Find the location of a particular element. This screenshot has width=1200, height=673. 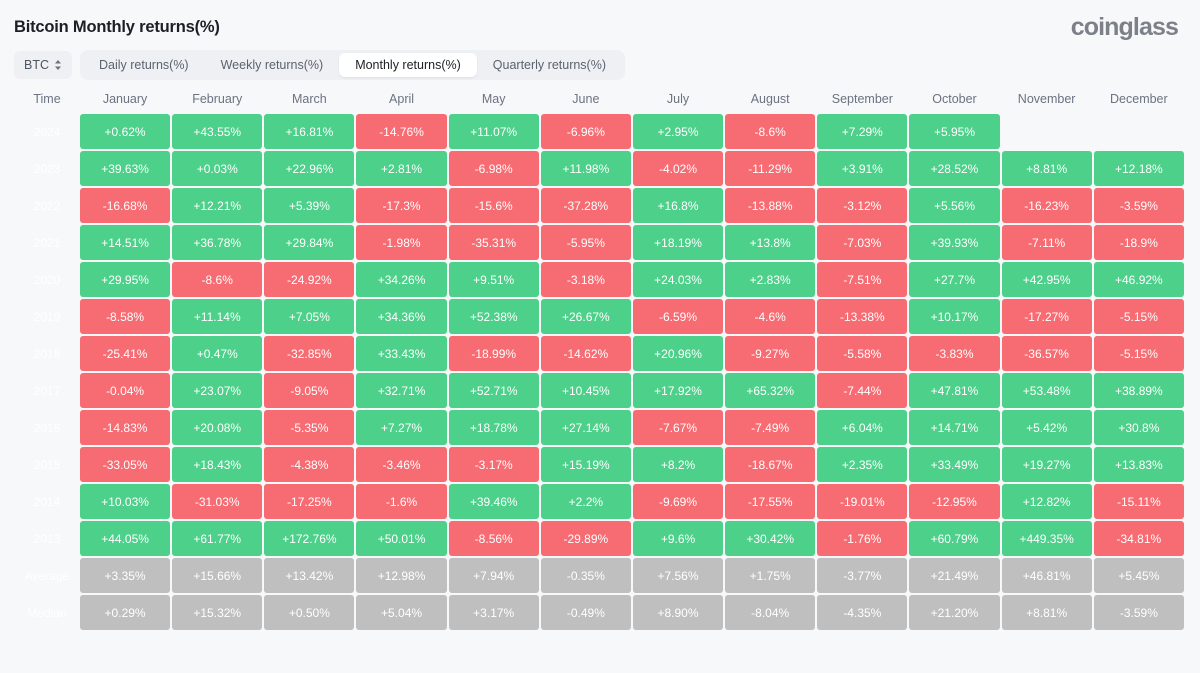

cell-2022-june: -37.28% is located at coordinates (585, 205).